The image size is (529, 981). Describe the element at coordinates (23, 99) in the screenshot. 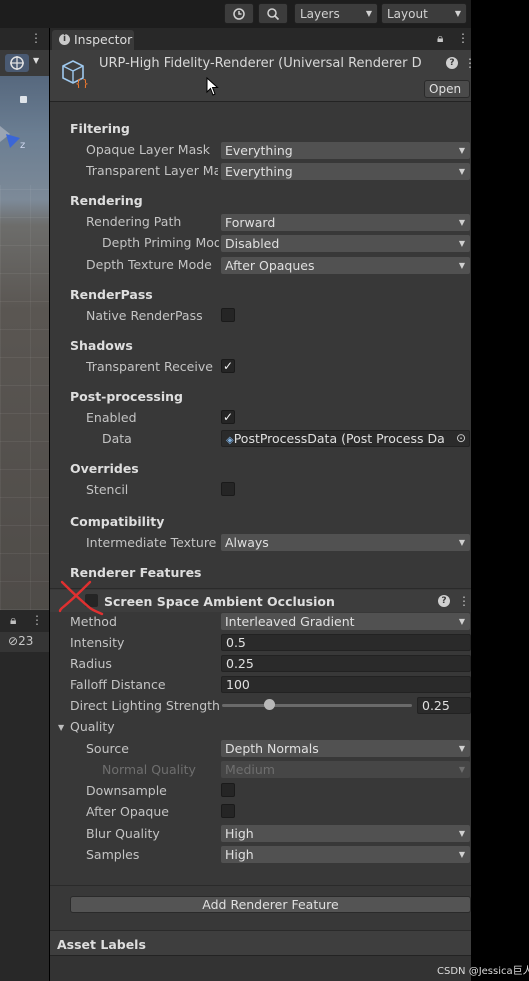

I see `lock-icon` at that location.